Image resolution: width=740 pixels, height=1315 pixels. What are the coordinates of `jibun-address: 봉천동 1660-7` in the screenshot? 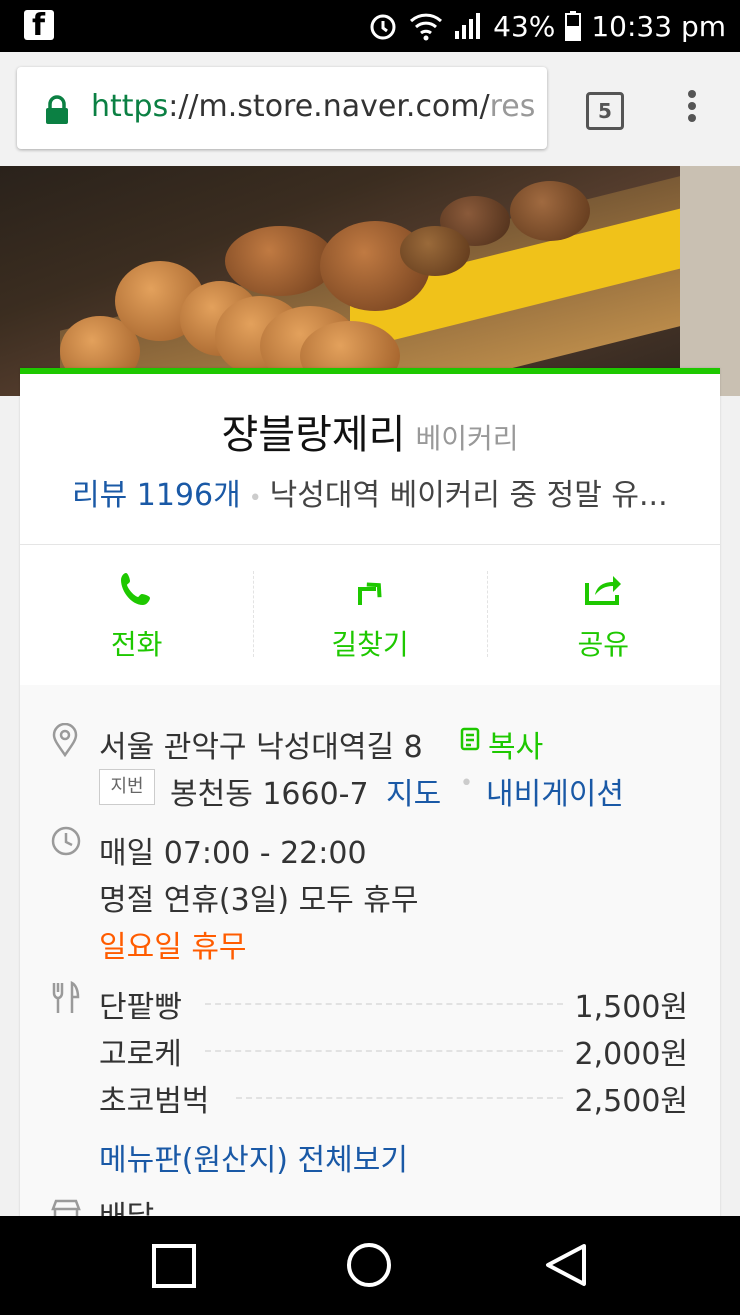 It's located at (269, 794).